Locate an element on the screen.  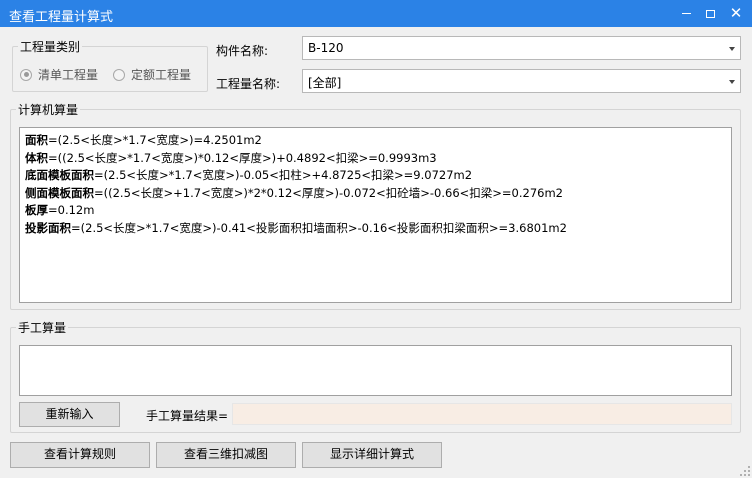
manual-calc-input is located at coordinates (375, 370).